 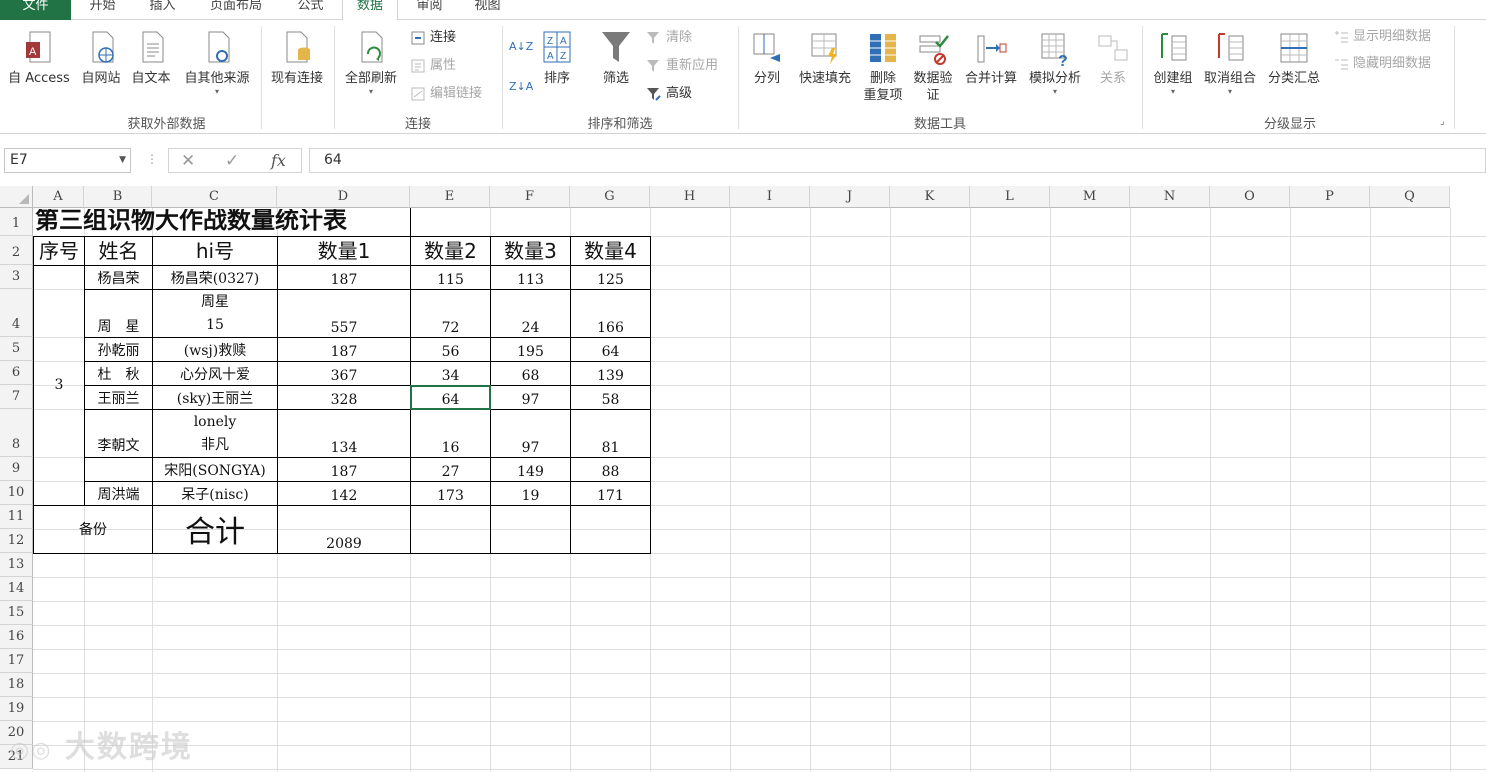 What do you see at coordinates (1010, 197) in the screenshot?
I see `column-header: L` at bounding box center [1010, 197].